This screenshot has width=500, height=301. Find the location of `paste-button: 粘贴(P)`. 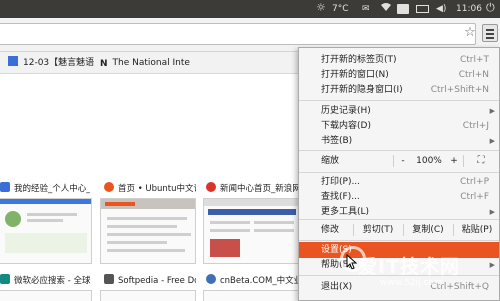

paste-button: 粘贴(P) is located at coordinates (477, 230).